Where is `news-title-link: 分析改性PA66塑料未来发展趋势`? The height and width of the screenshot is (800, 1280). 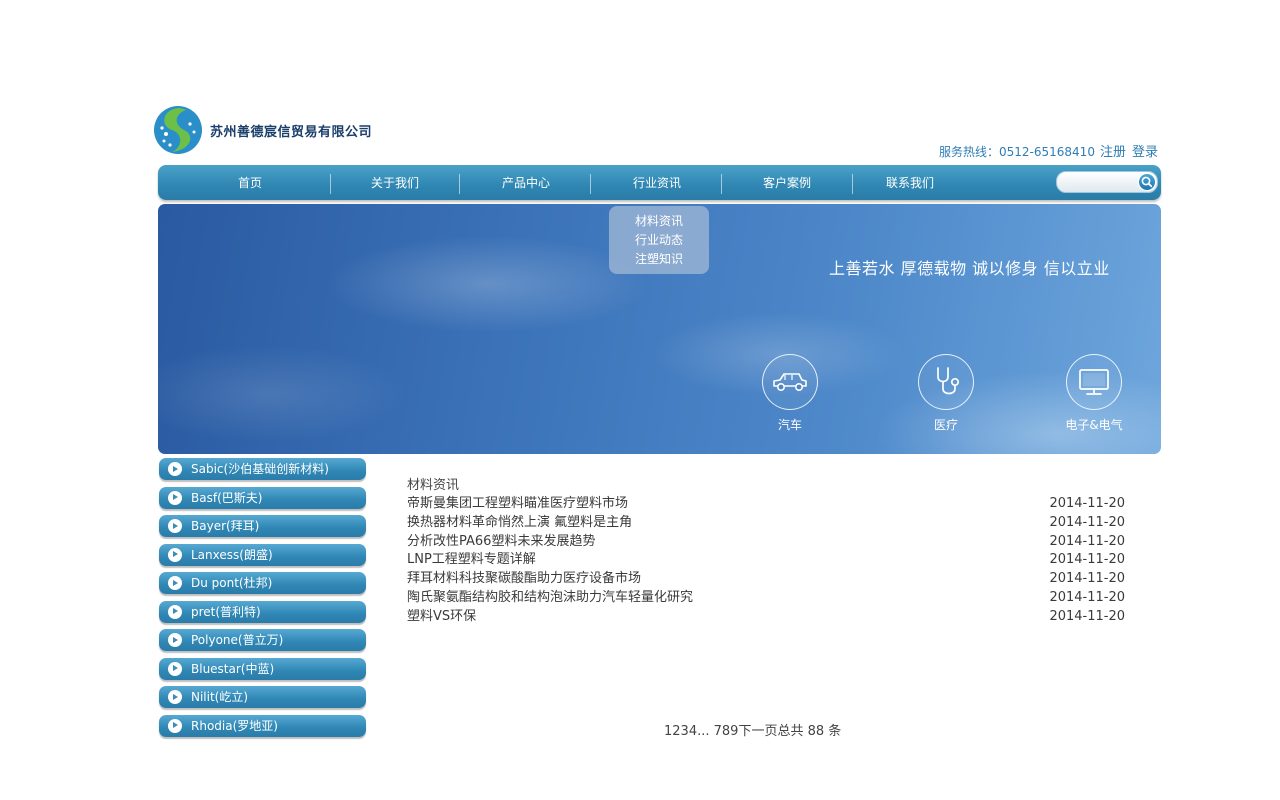 news-title-link: 分析改性PA66塑料未来发展趋势 is located at coordinates (501, 542).